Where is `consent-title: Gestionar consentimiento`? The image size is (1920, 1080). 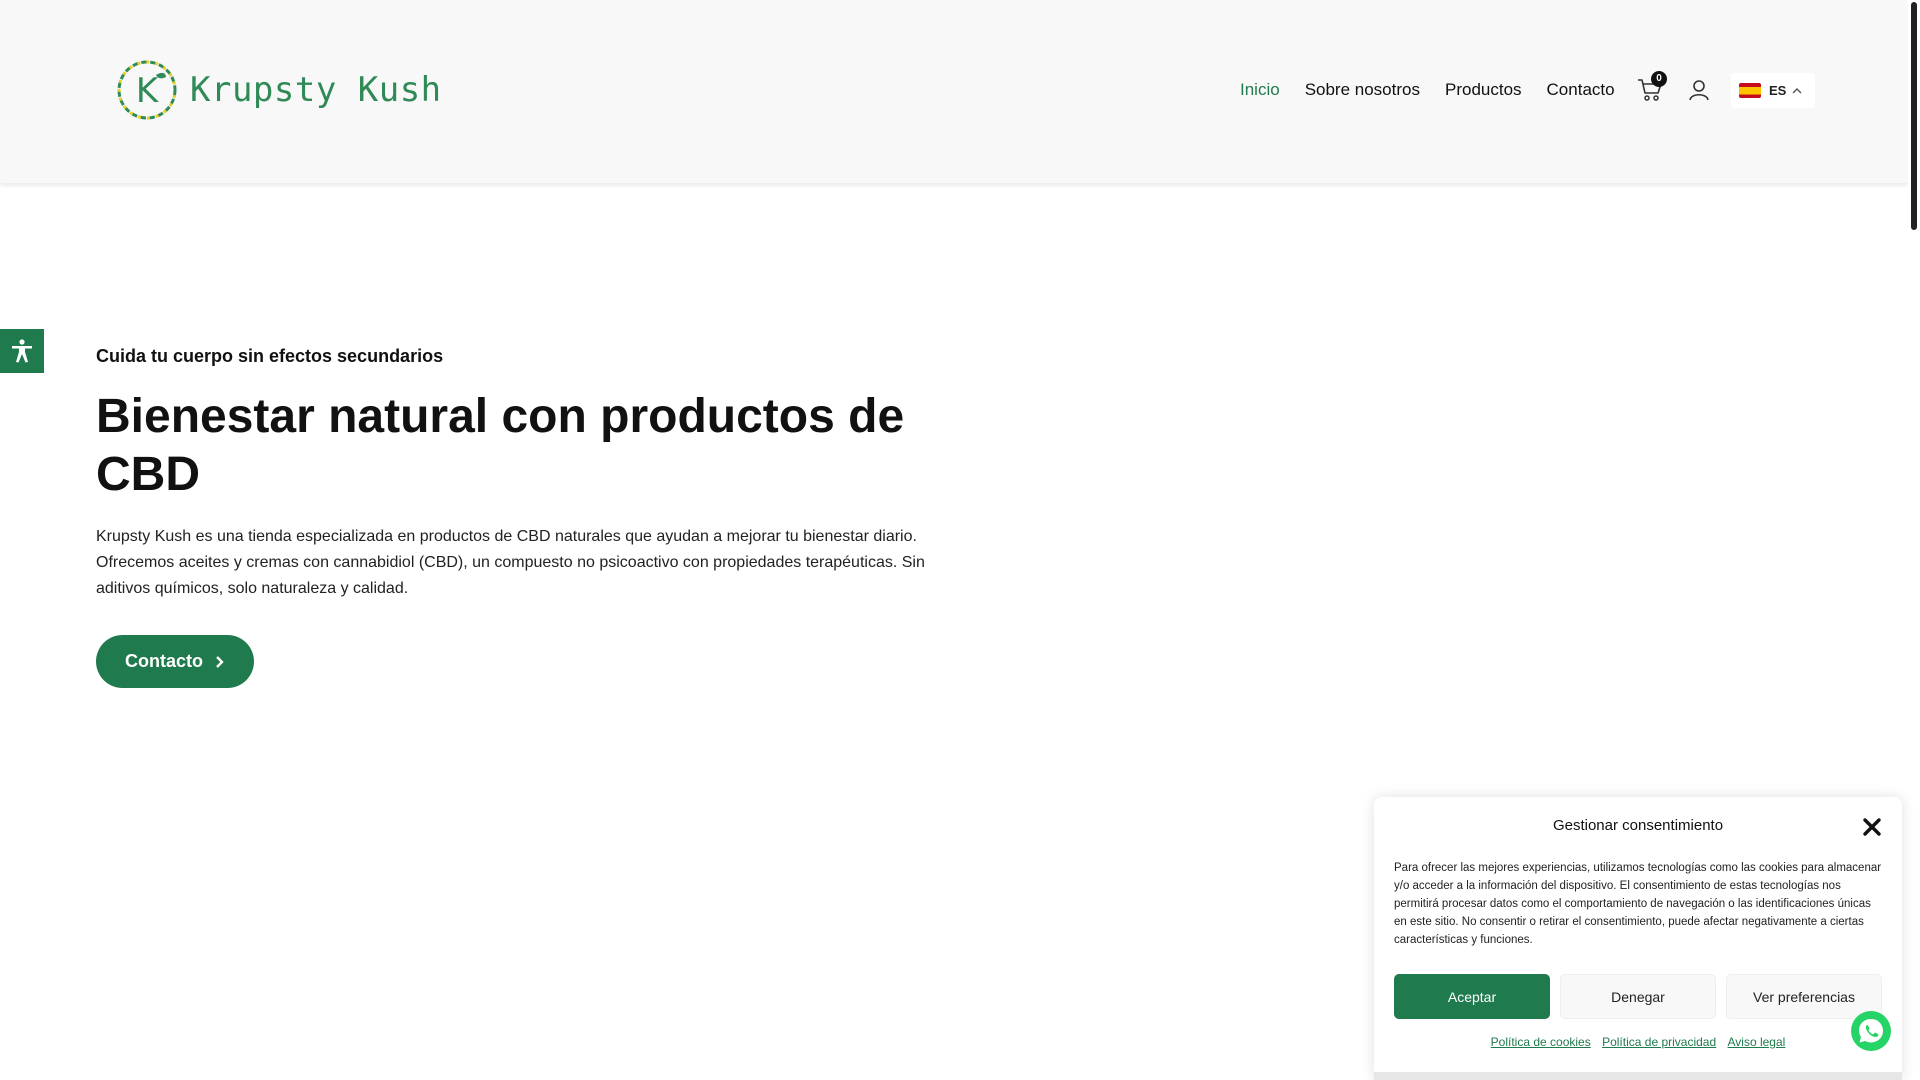
consent-title: Gestionar consentimiento is located at coordinates (1638, 825).